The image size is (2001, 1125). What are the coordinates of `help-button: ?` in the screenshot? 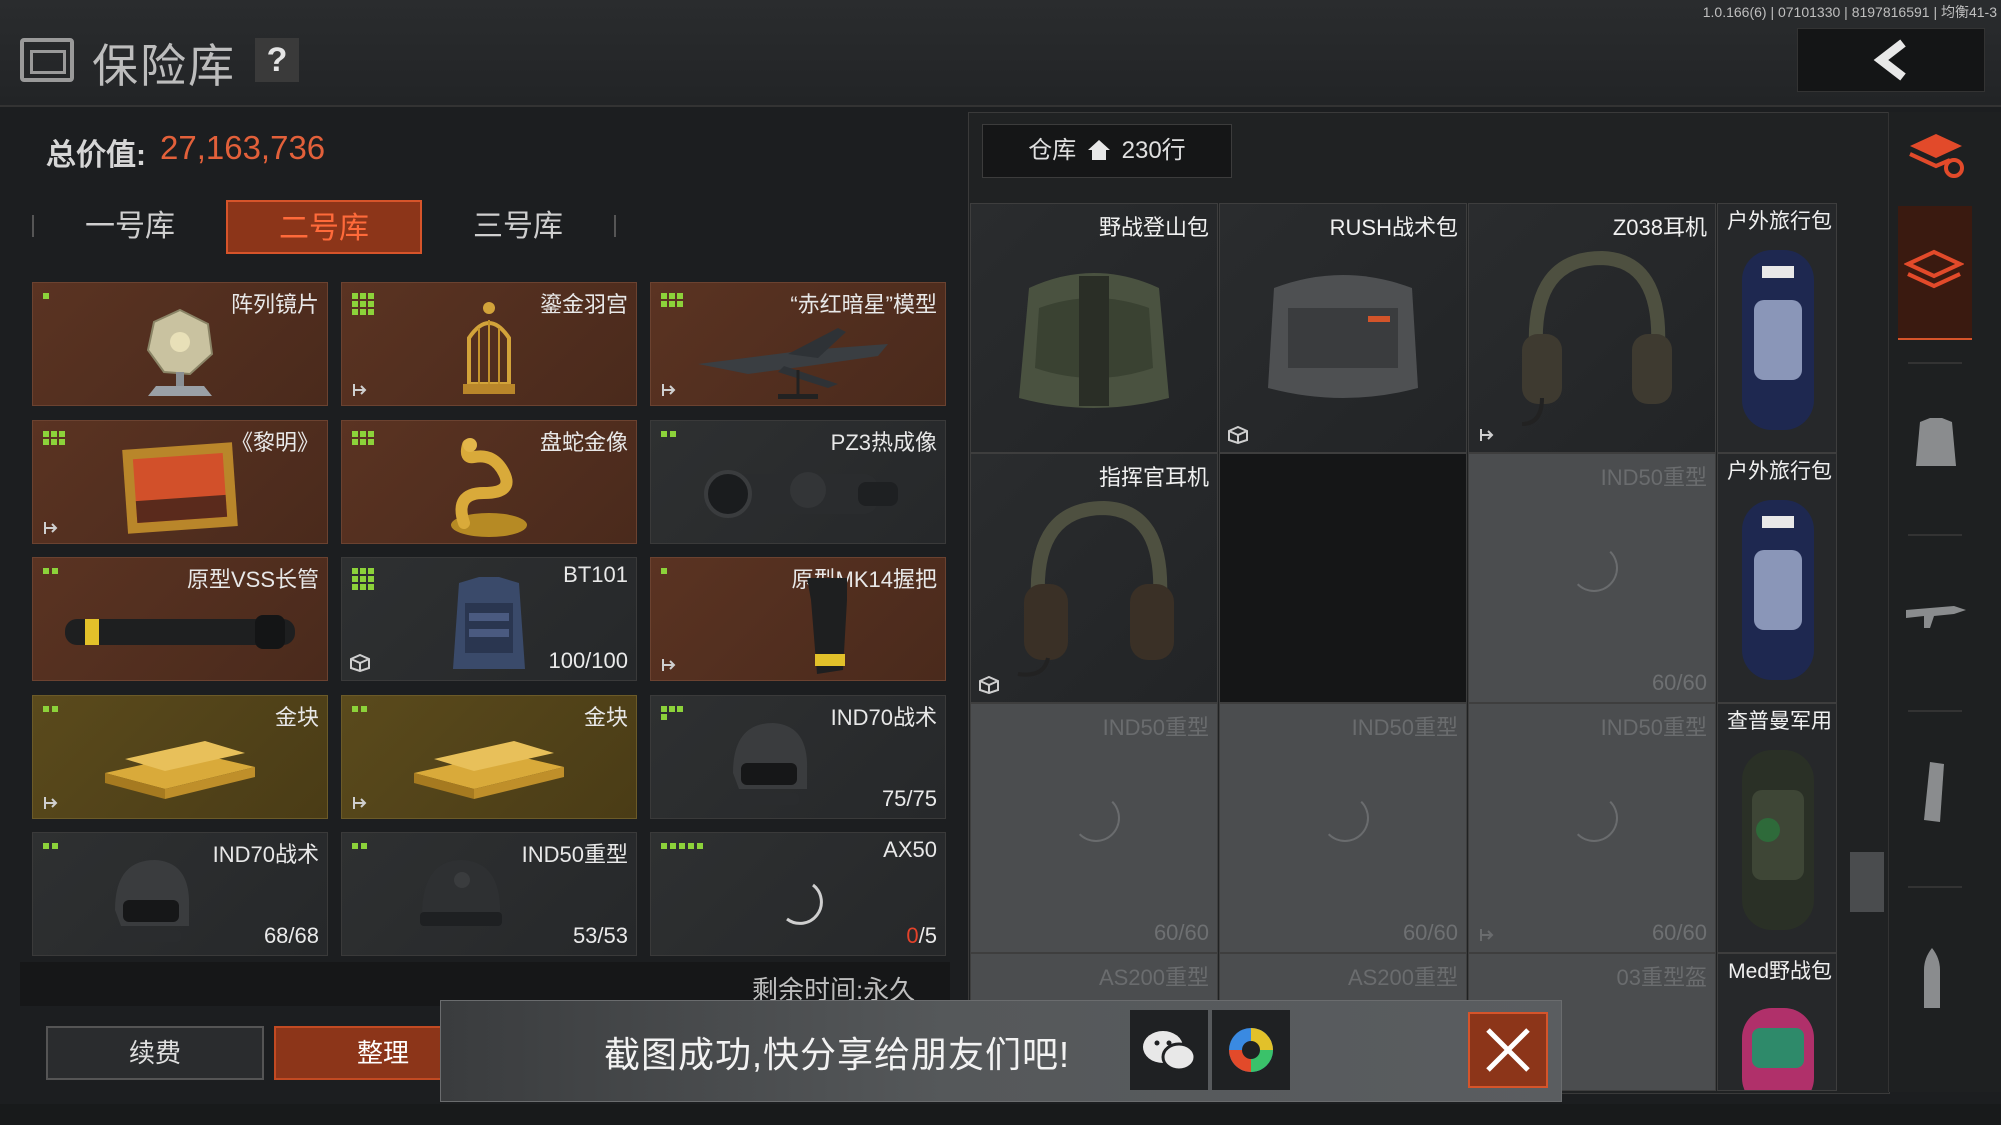 It's located at (277, 60).